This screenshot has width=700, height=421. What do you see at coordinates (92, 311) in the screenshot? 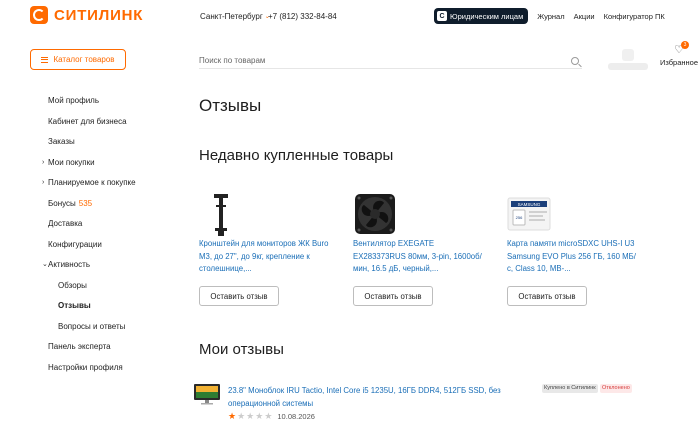
I see `sidebar-item-reviews: Отзывы` at bounding box center [92, 311].